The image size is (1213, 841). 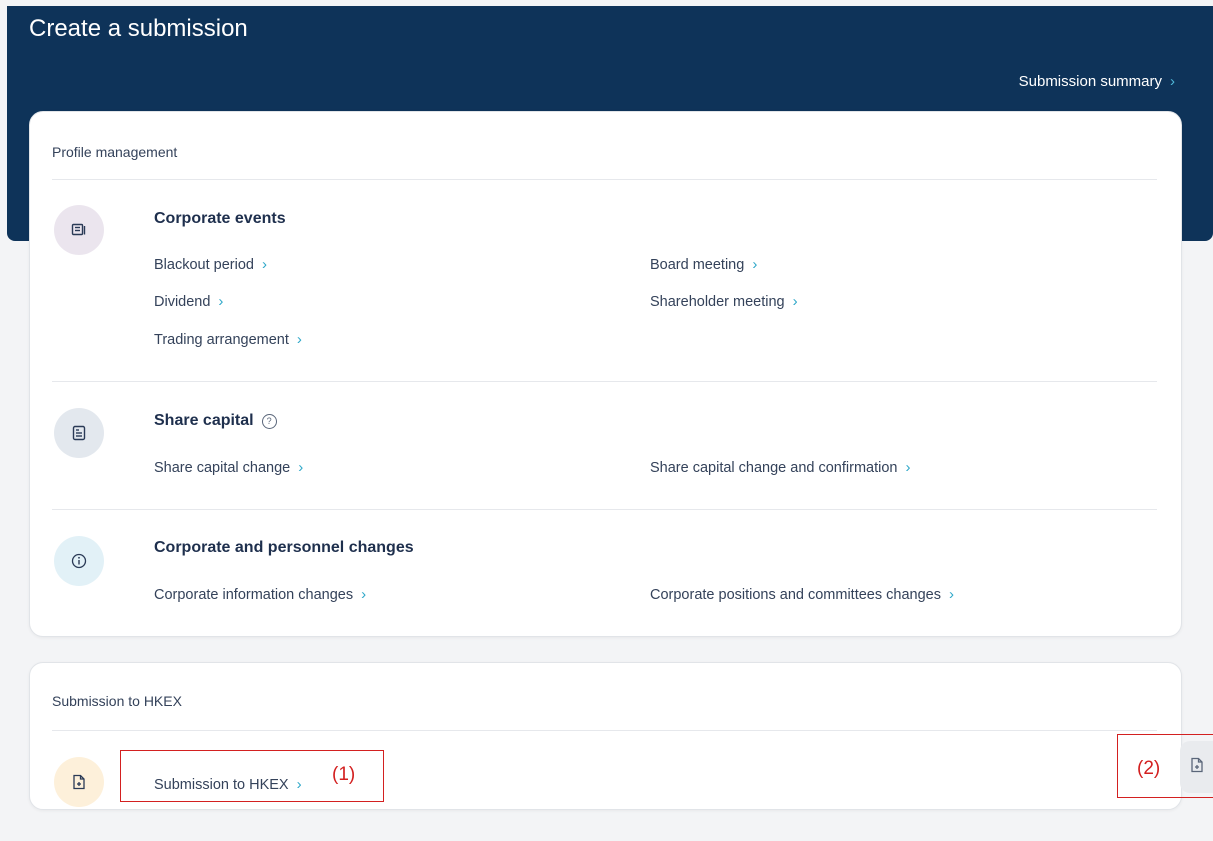 What do you see at coordinates (79, 433) in the screenshot?
I see `document-icon` at bounding box center [79, 433].